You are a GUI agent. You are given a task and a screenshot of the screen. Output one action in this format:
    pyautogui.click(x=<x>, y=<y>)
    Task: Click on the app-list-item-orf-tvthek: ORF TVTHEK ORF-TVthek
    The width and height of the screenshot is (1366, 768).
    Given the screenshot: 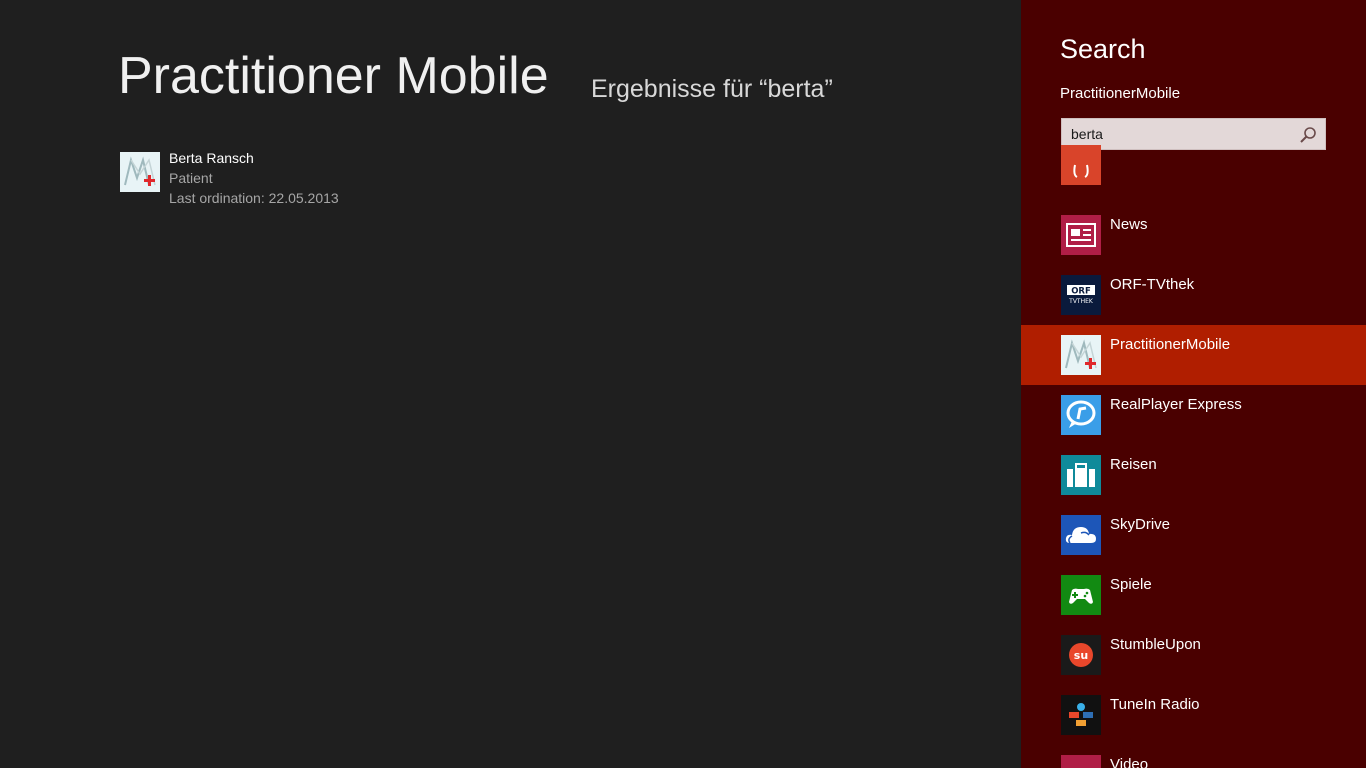 What is the action you would take?
    pyautogui.click(x=1193, y=295)
    